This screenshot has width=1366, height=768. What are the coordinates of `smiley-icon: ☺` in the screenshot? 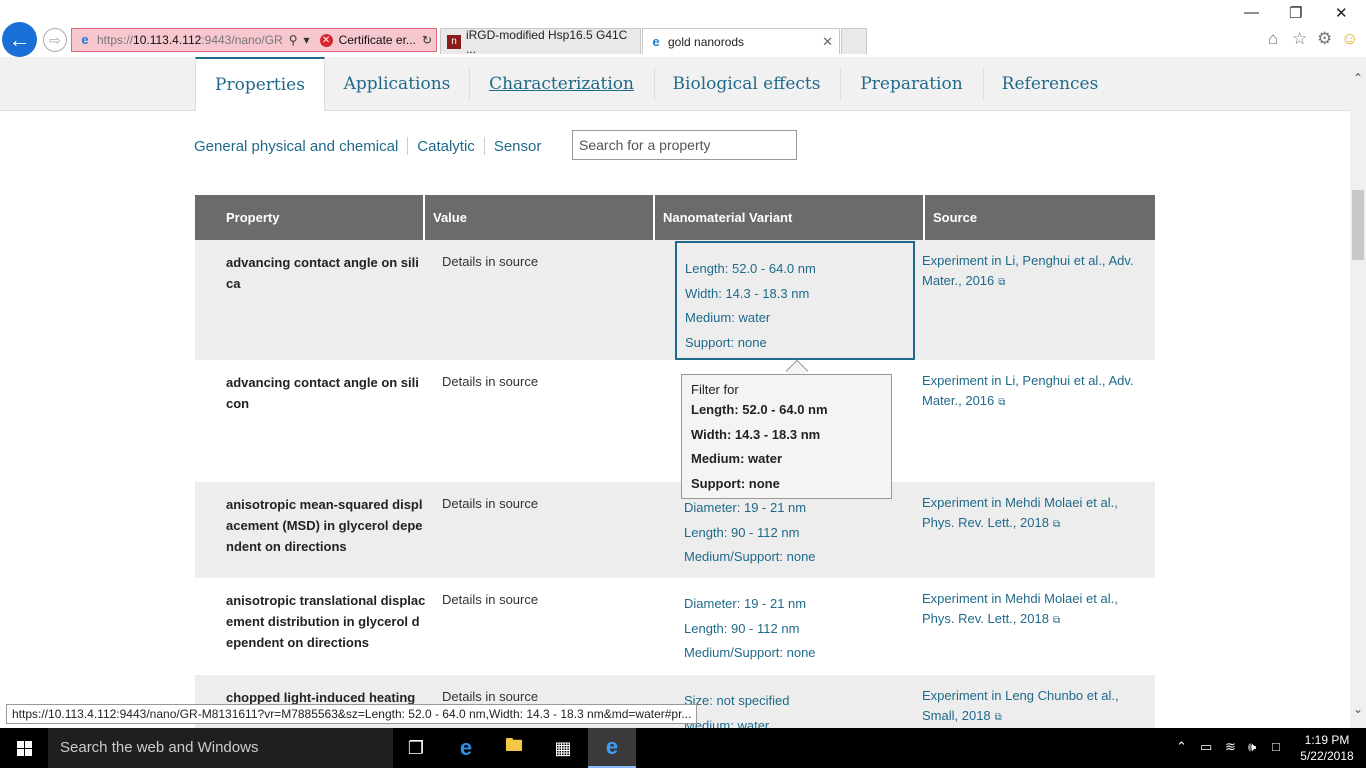 It's located at (1349, 39).